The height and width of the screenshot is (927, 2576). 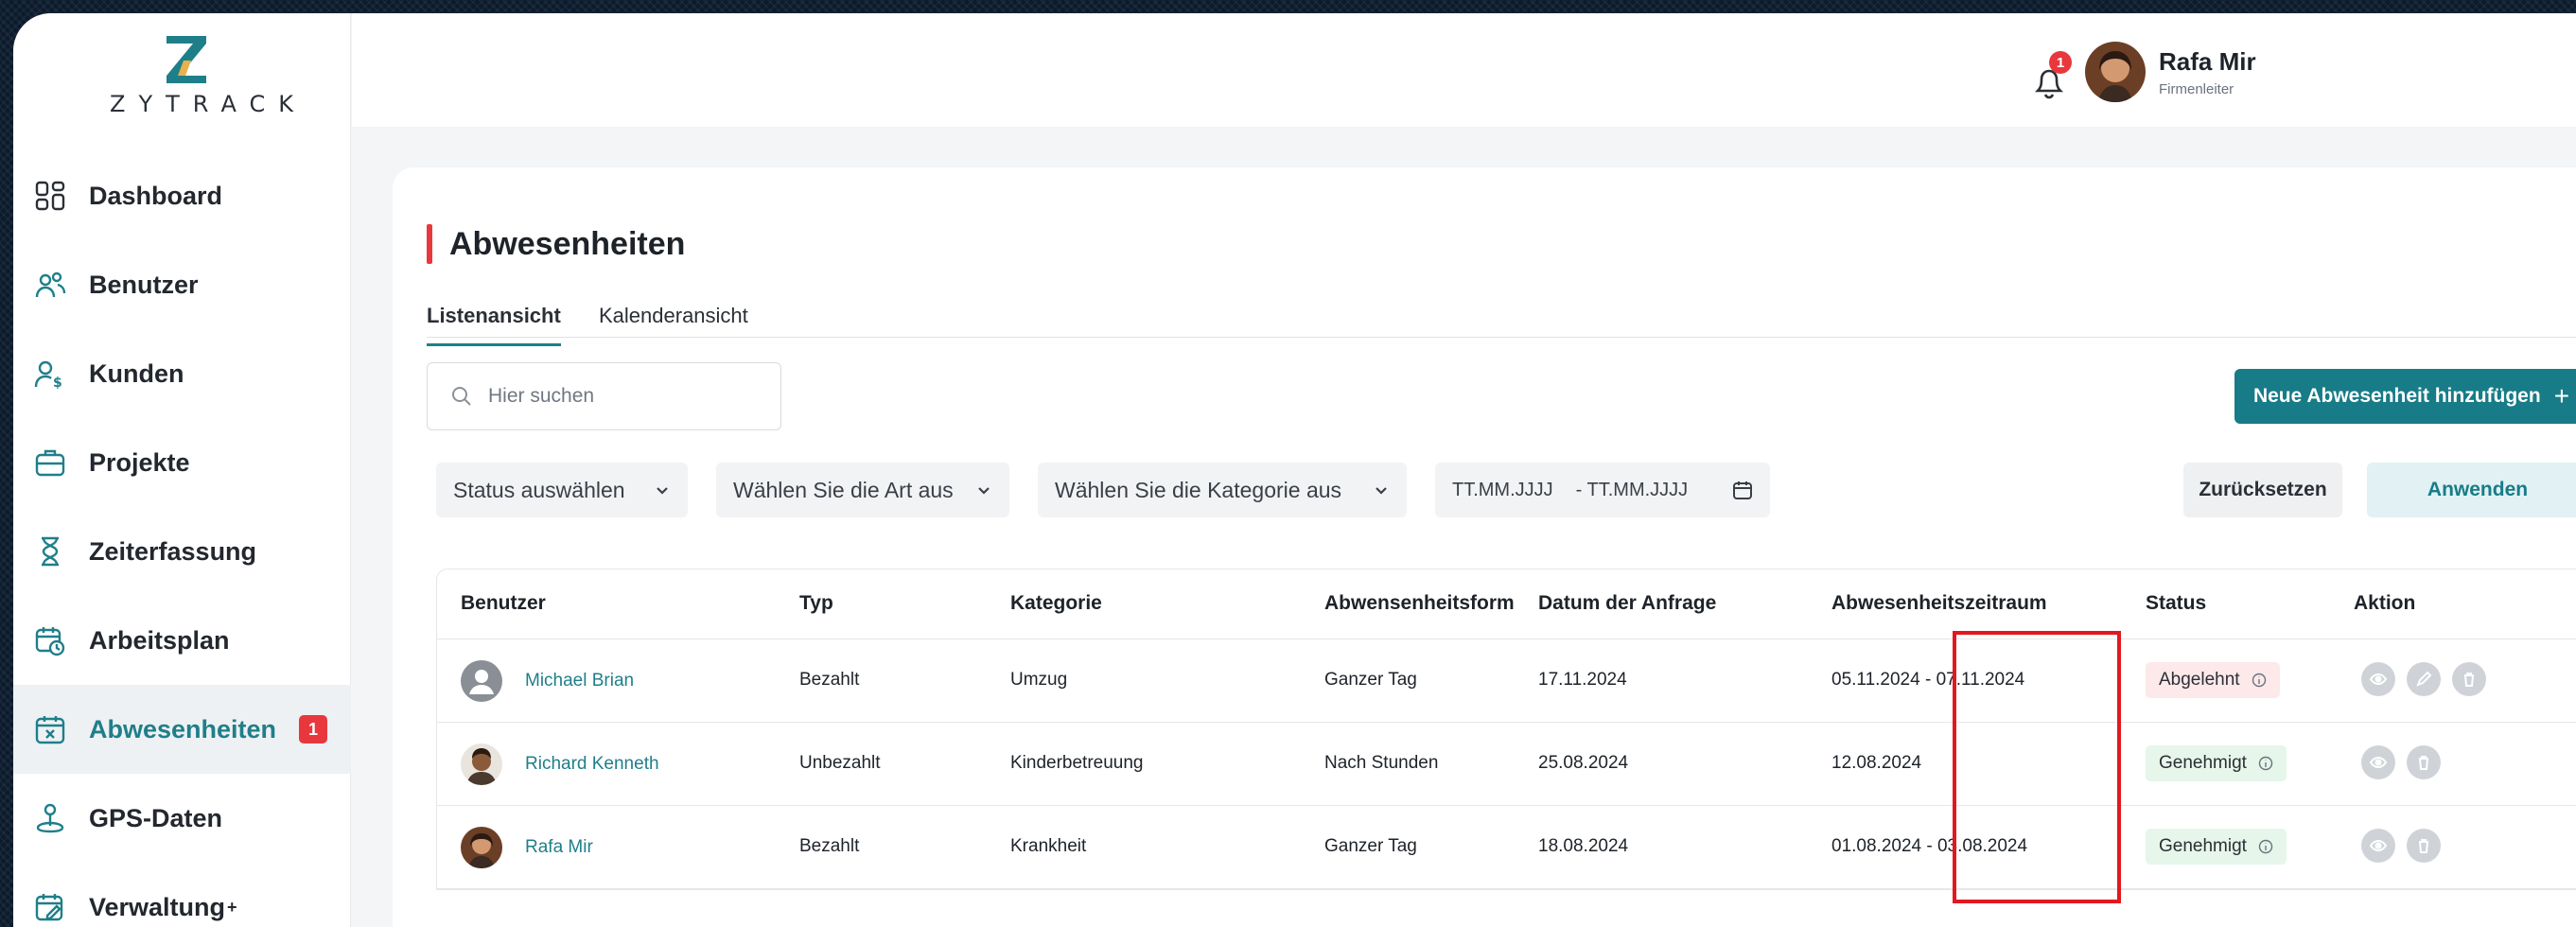 What do you see at coordinates (137, 373) in the screenshot?
I see `sidebar-item-label: Kunden` at bounding box center [137, 373].